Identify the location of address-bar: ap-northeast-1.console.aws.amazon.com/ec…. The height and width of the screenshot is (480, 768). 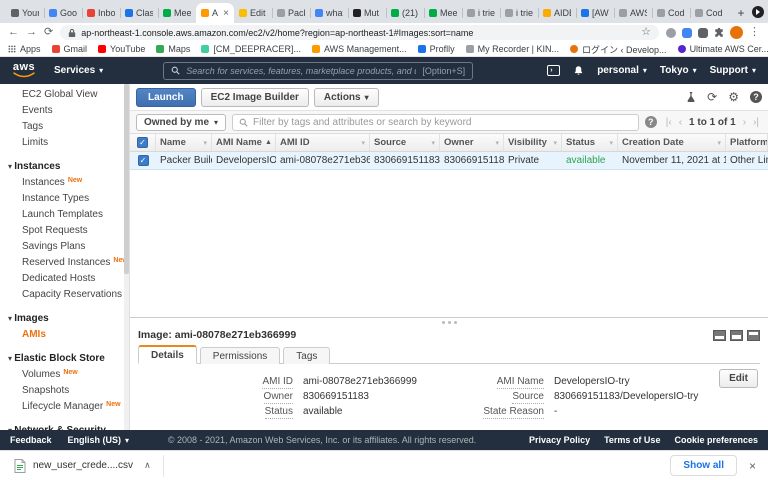
(359, 32).